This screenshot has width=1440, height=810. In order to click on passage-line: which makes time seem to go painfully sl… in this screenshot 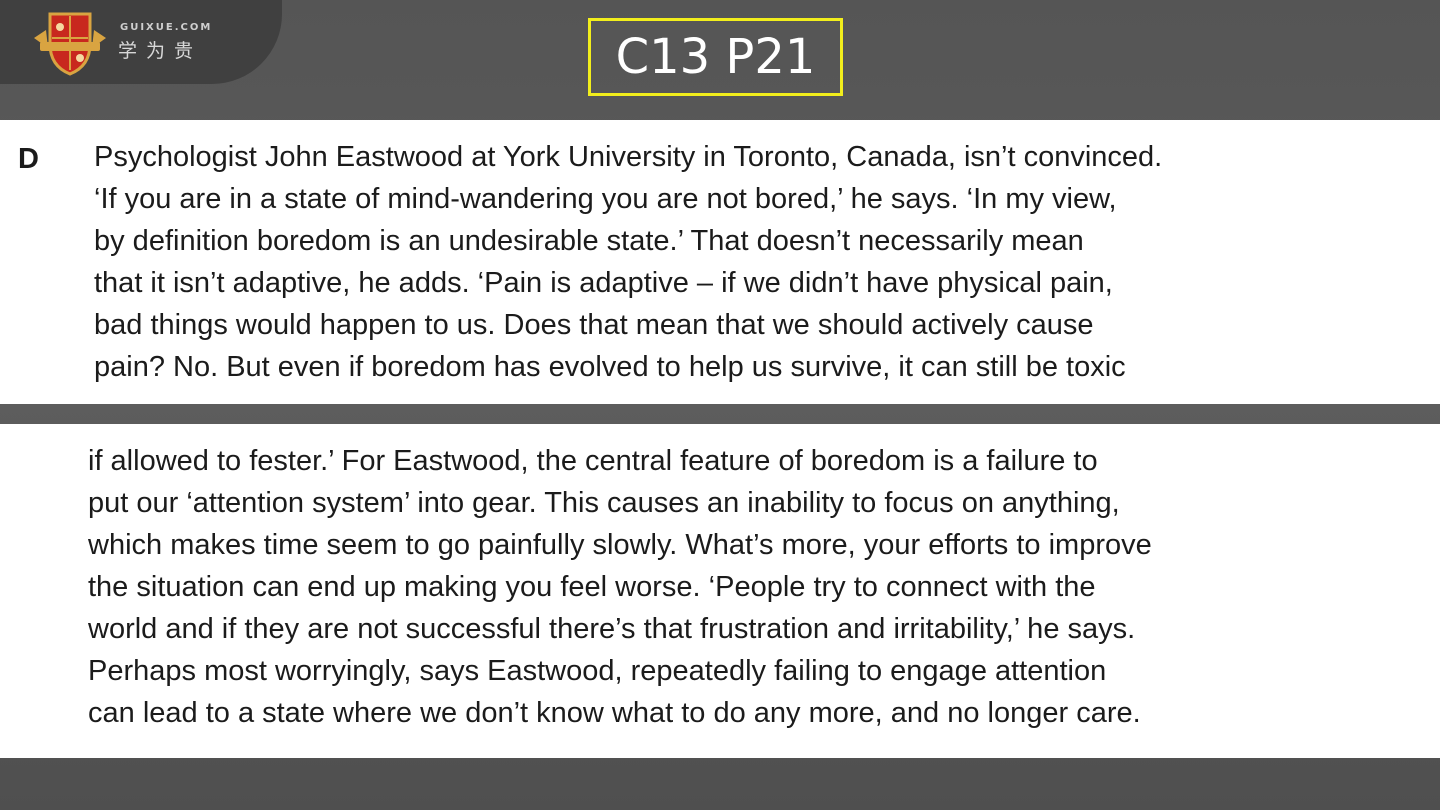, I will do `click(620, 545)`.